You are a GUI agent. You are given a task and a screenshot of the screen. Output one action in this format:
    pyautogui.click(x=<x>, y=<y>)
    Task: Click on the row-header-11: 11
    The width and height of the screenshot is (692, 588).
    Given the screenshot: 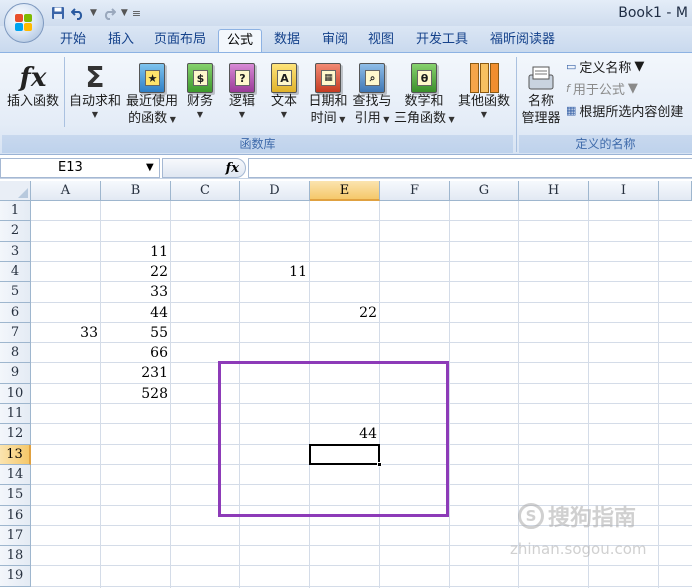 What is the action you would take?
    pyautogui.click(x=15, y=414)
    